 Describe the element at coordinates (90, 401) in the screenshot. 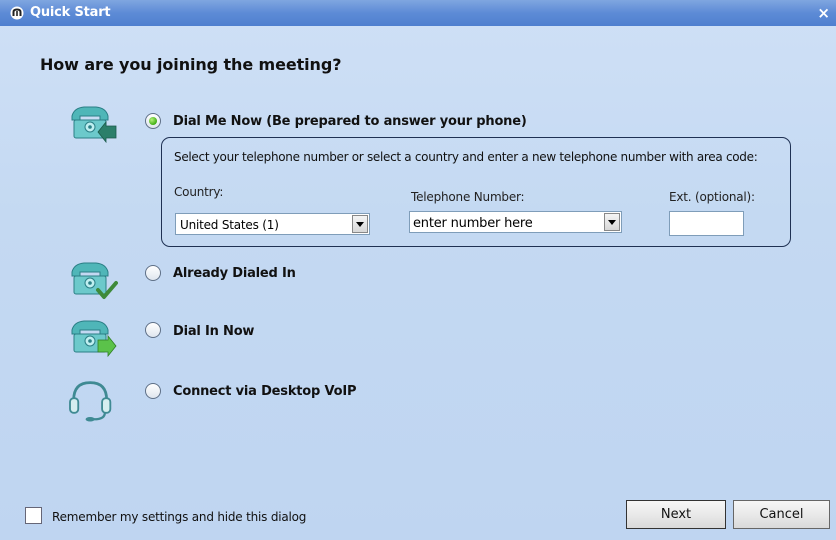

I see `headset-icon` at that location.